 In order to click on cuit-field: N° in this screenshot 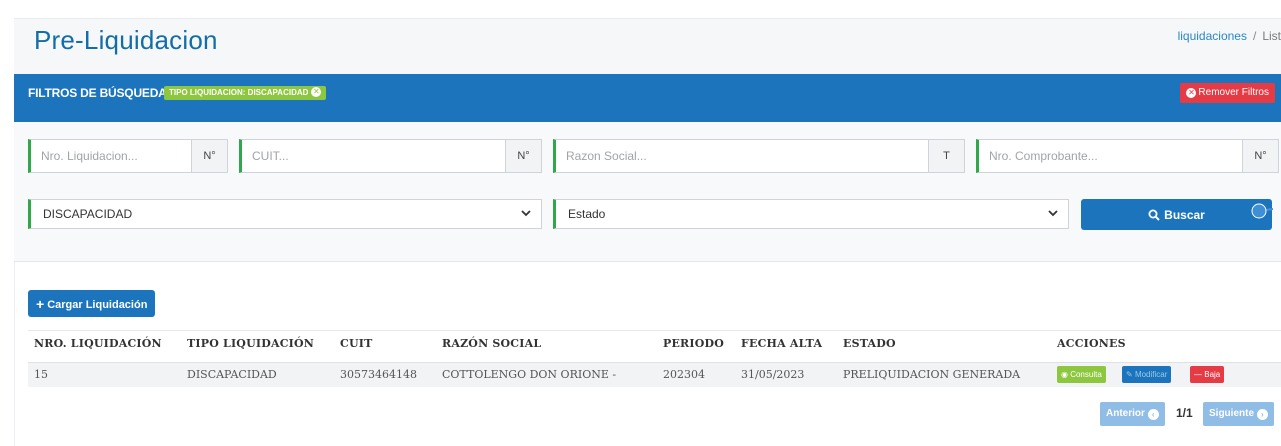, I will do `click(390, 156)`.